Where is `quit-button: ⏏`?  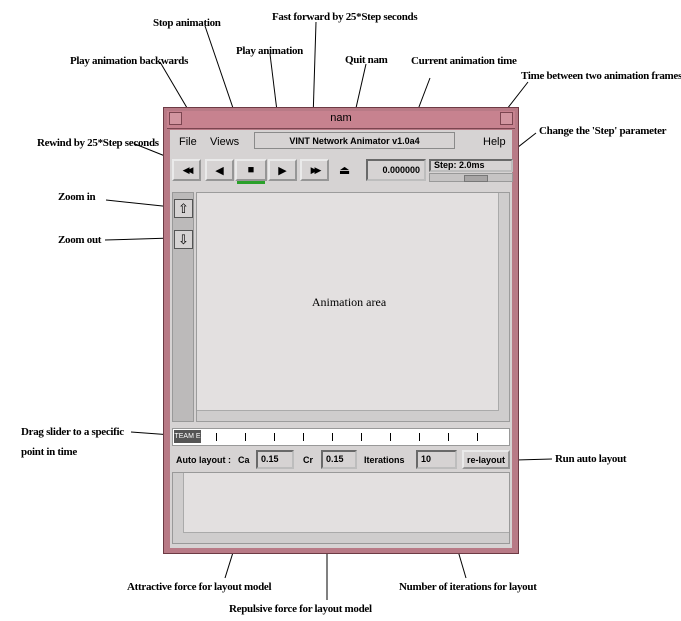
quit-button: ⏏ is located at coordinates (344, 170).